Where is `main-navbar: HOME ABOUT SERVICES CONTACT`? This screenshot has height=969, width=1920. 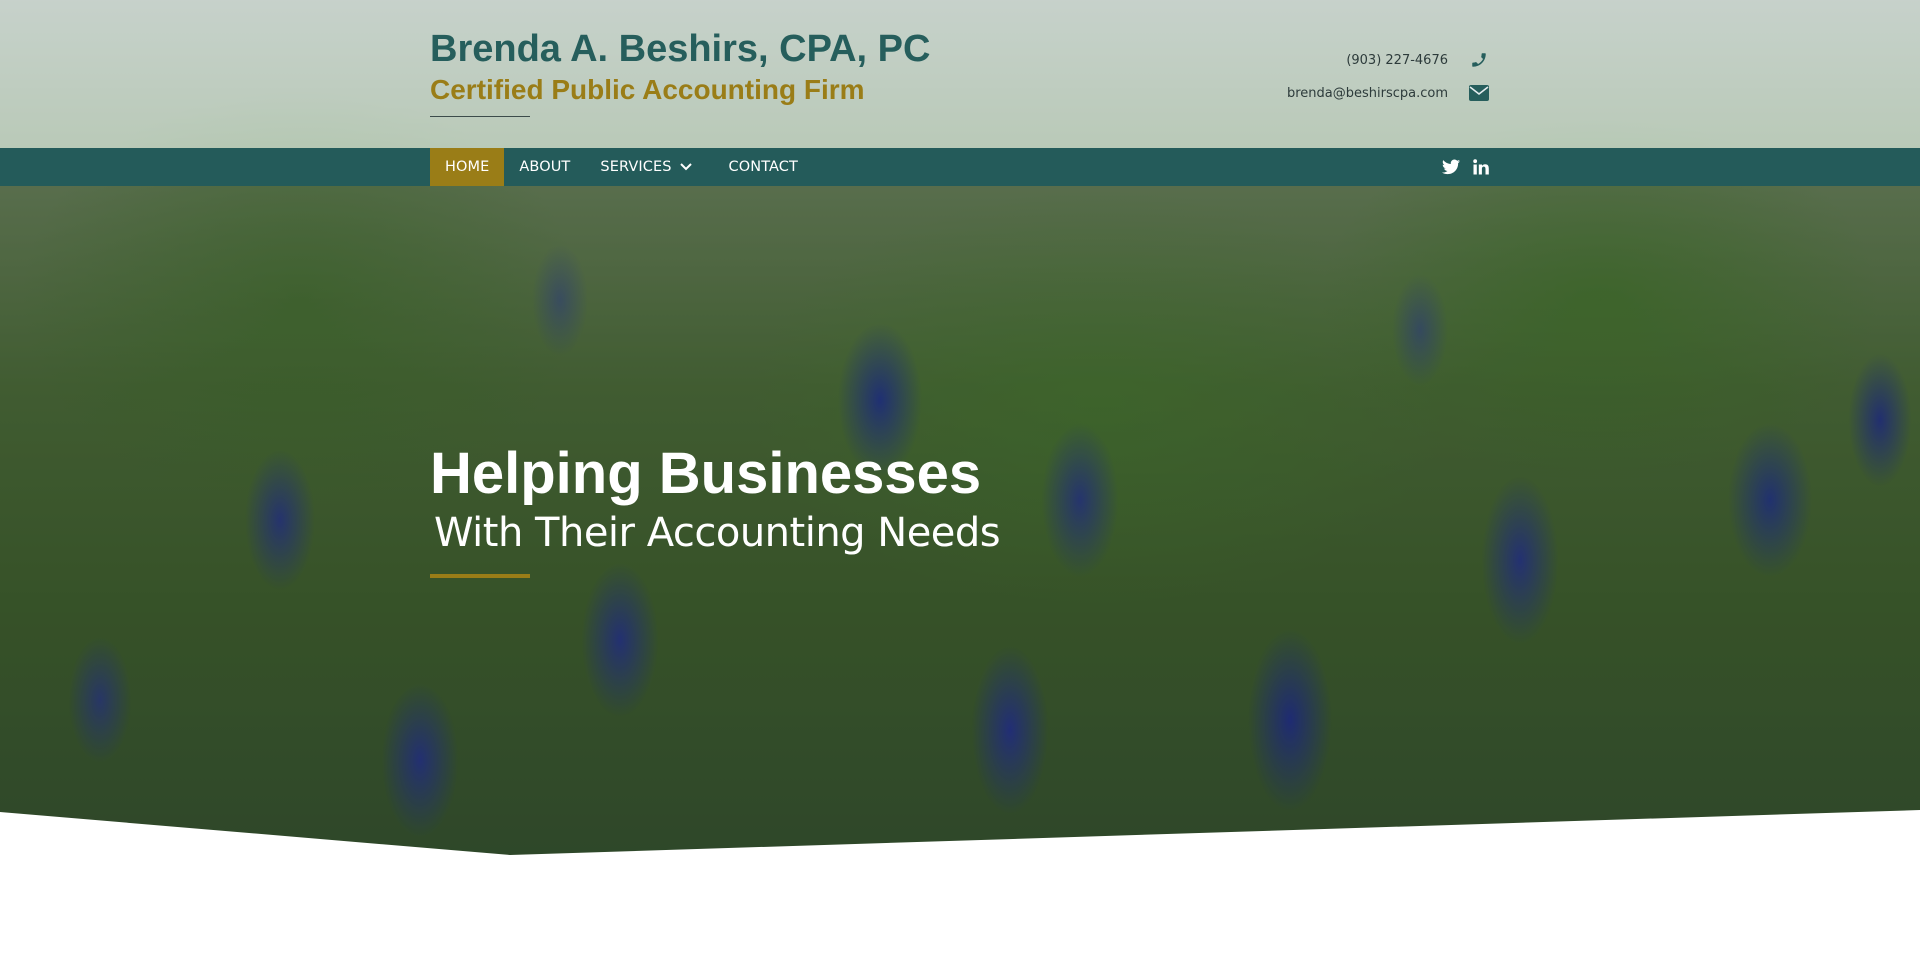
main-navbar: HOME ABOUT SERVICES CONTACT is located at coordinates (960, 167).